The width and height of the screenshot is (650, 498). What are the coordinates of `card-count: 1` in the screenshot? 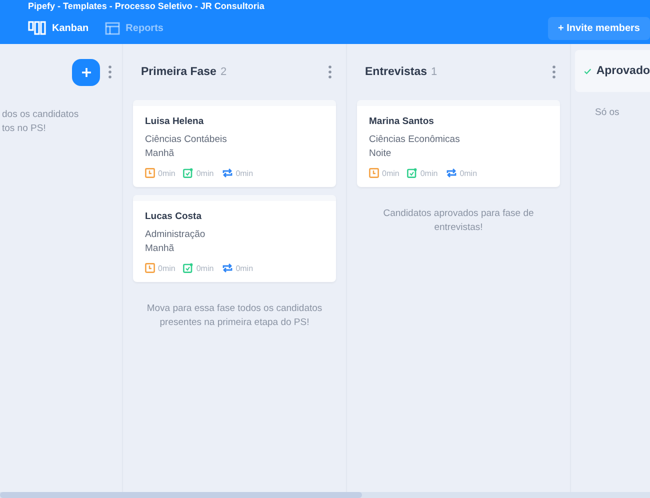 It's located at (434, 72).